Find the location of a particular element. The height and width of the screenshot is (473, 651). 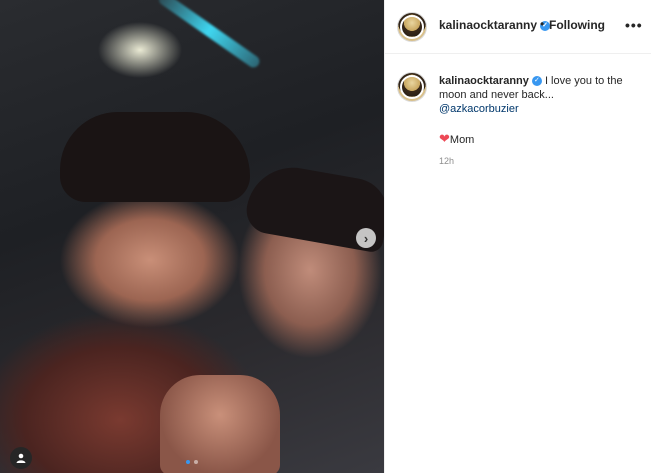

following-button: Following is located at coordinates (577, 25).